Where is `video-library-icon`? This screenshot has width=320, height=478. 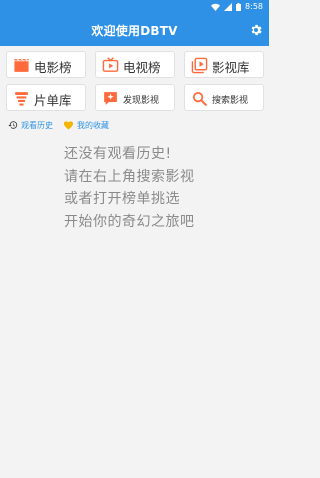 video-library-icon is located at coordinates (199, 65).